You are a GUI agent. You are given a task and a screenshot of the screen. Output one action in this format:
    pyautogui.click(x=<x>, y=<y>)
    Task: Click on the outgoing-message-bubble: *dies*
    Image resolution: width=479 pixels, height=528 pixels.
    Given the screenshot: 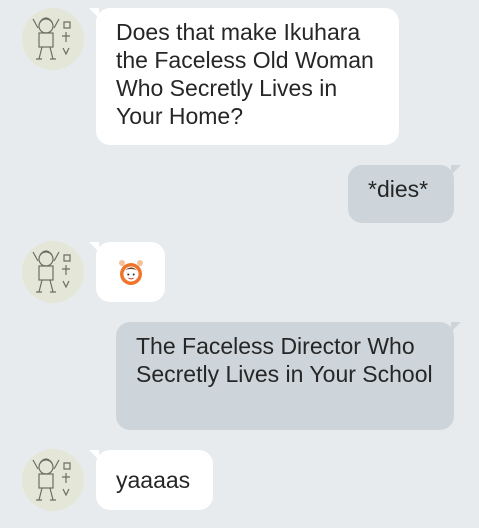 What is the action you would take?
    pyautogui.click(x=404, y=194)
    